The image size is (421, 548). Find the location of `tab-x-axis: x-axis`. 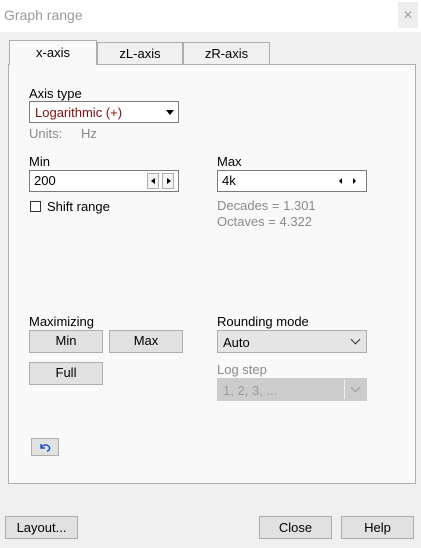

tab-x-axis: x-axis is located at coordinates (53, 52).